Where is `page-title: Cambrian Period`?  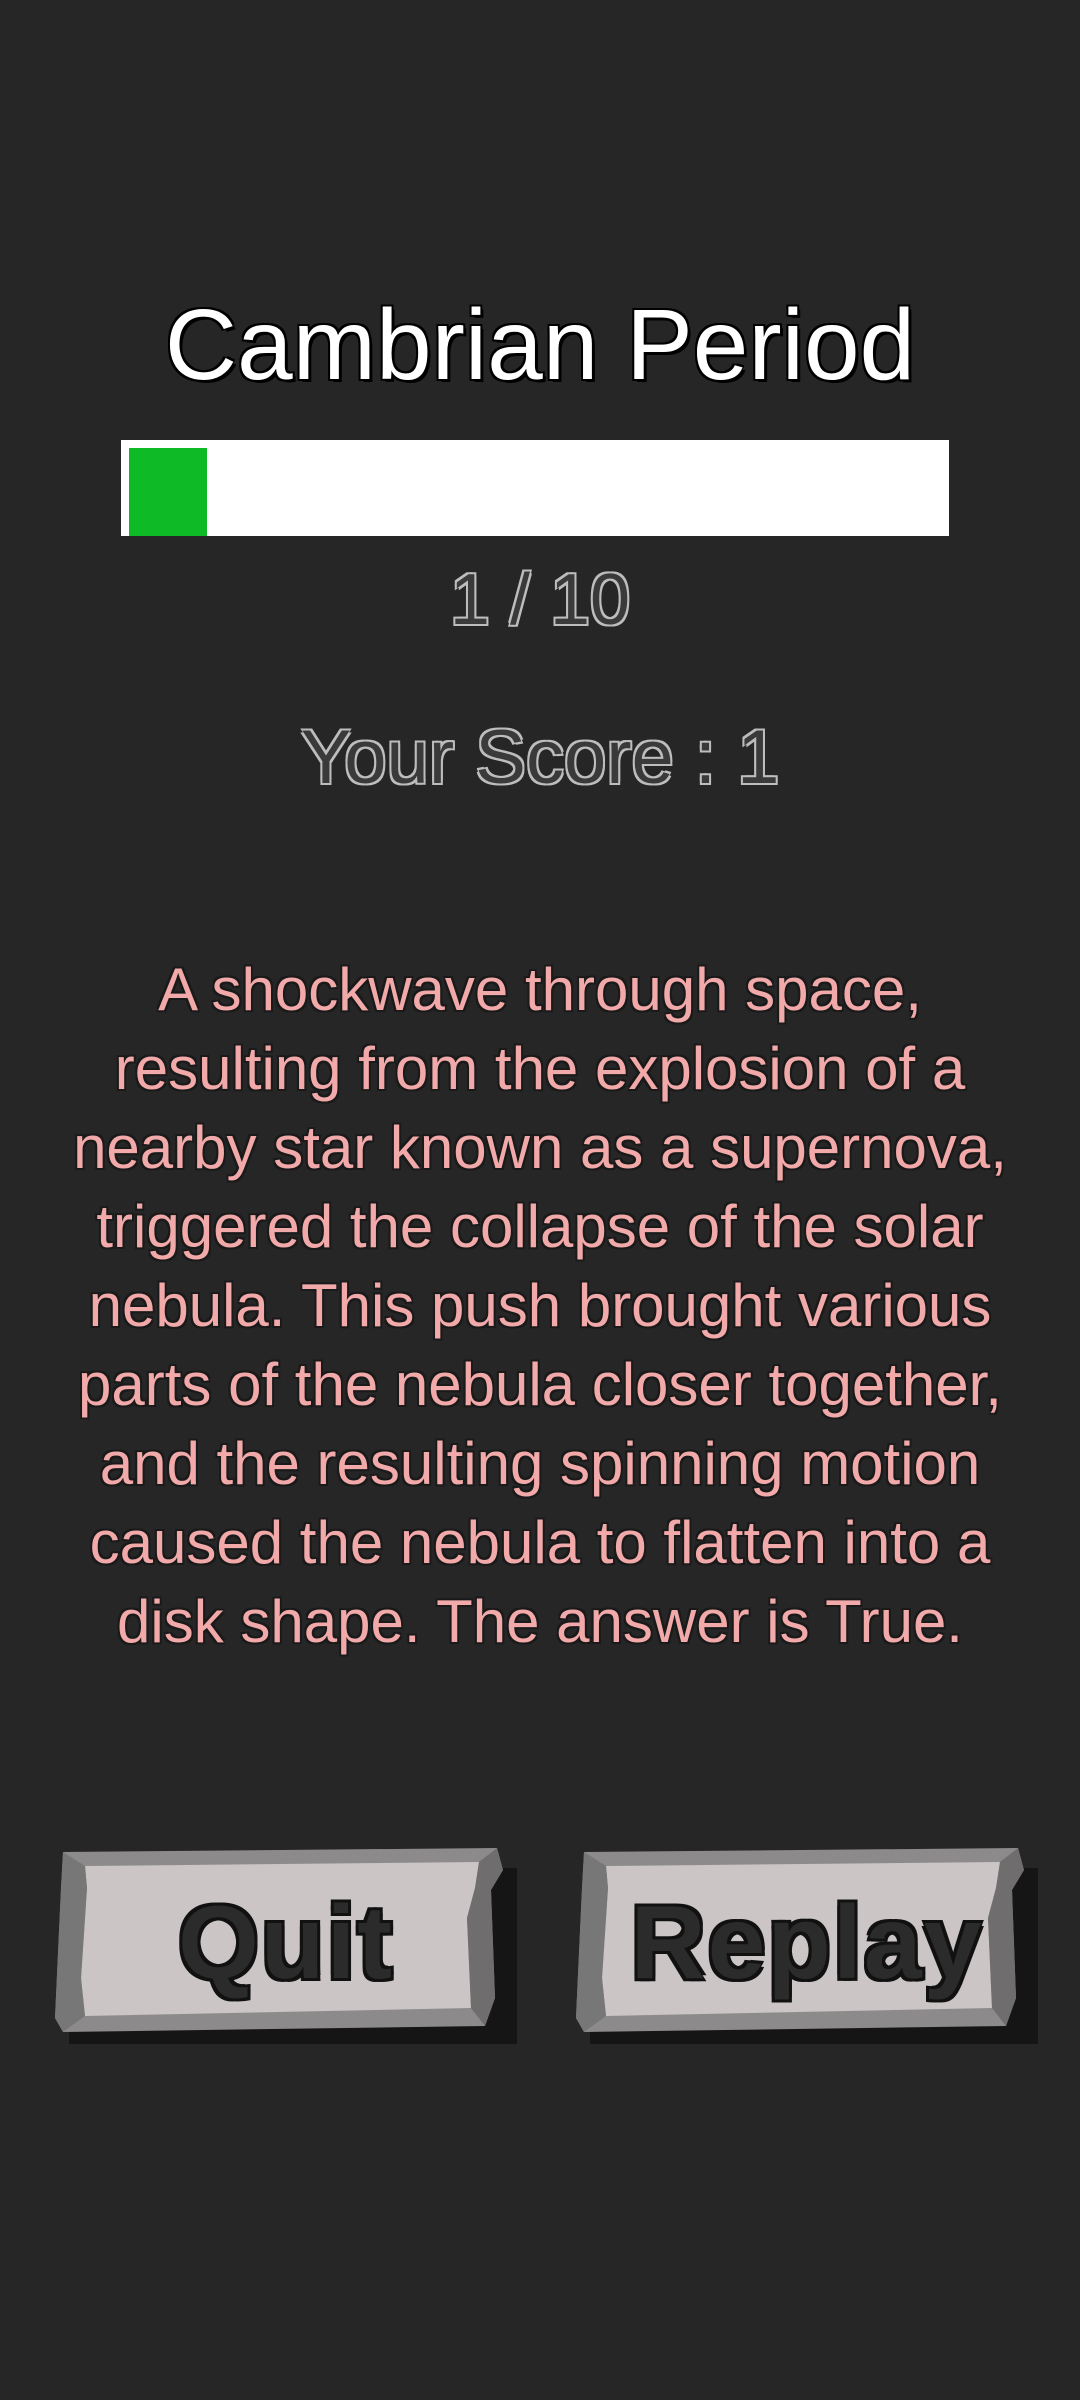 page-title: Cambrian Period is located at coordinates (540, 345).